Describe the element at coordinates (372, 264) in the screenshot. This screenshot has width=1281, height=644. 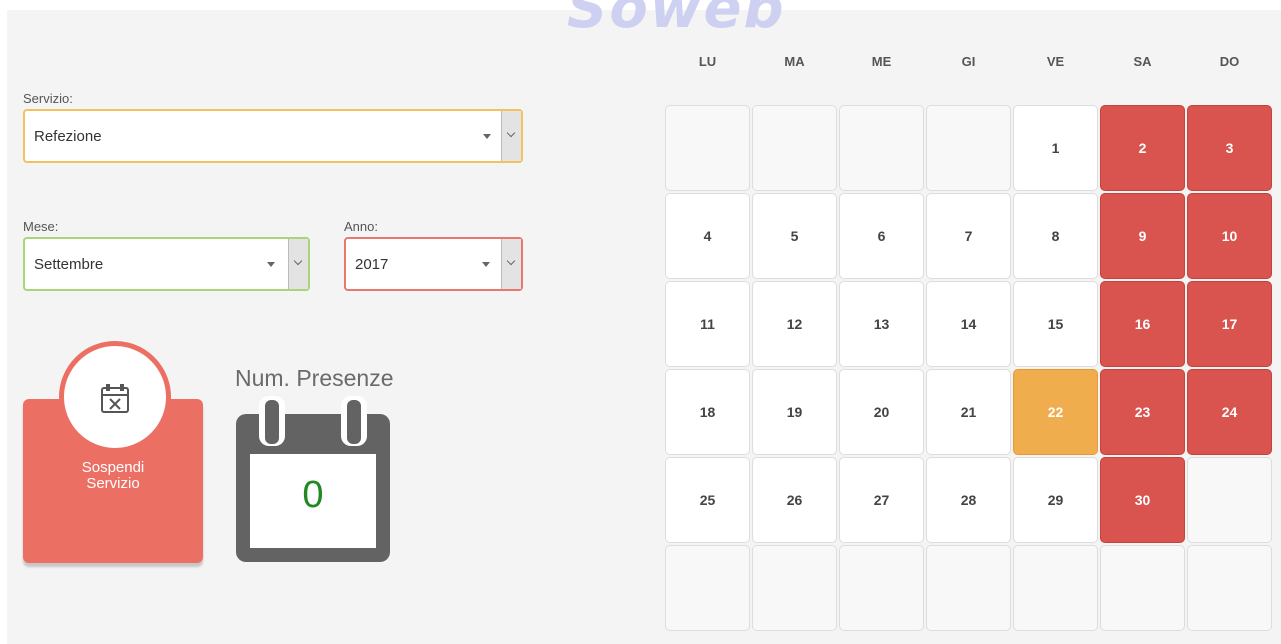
I see `anno-value: 2017` at that location.